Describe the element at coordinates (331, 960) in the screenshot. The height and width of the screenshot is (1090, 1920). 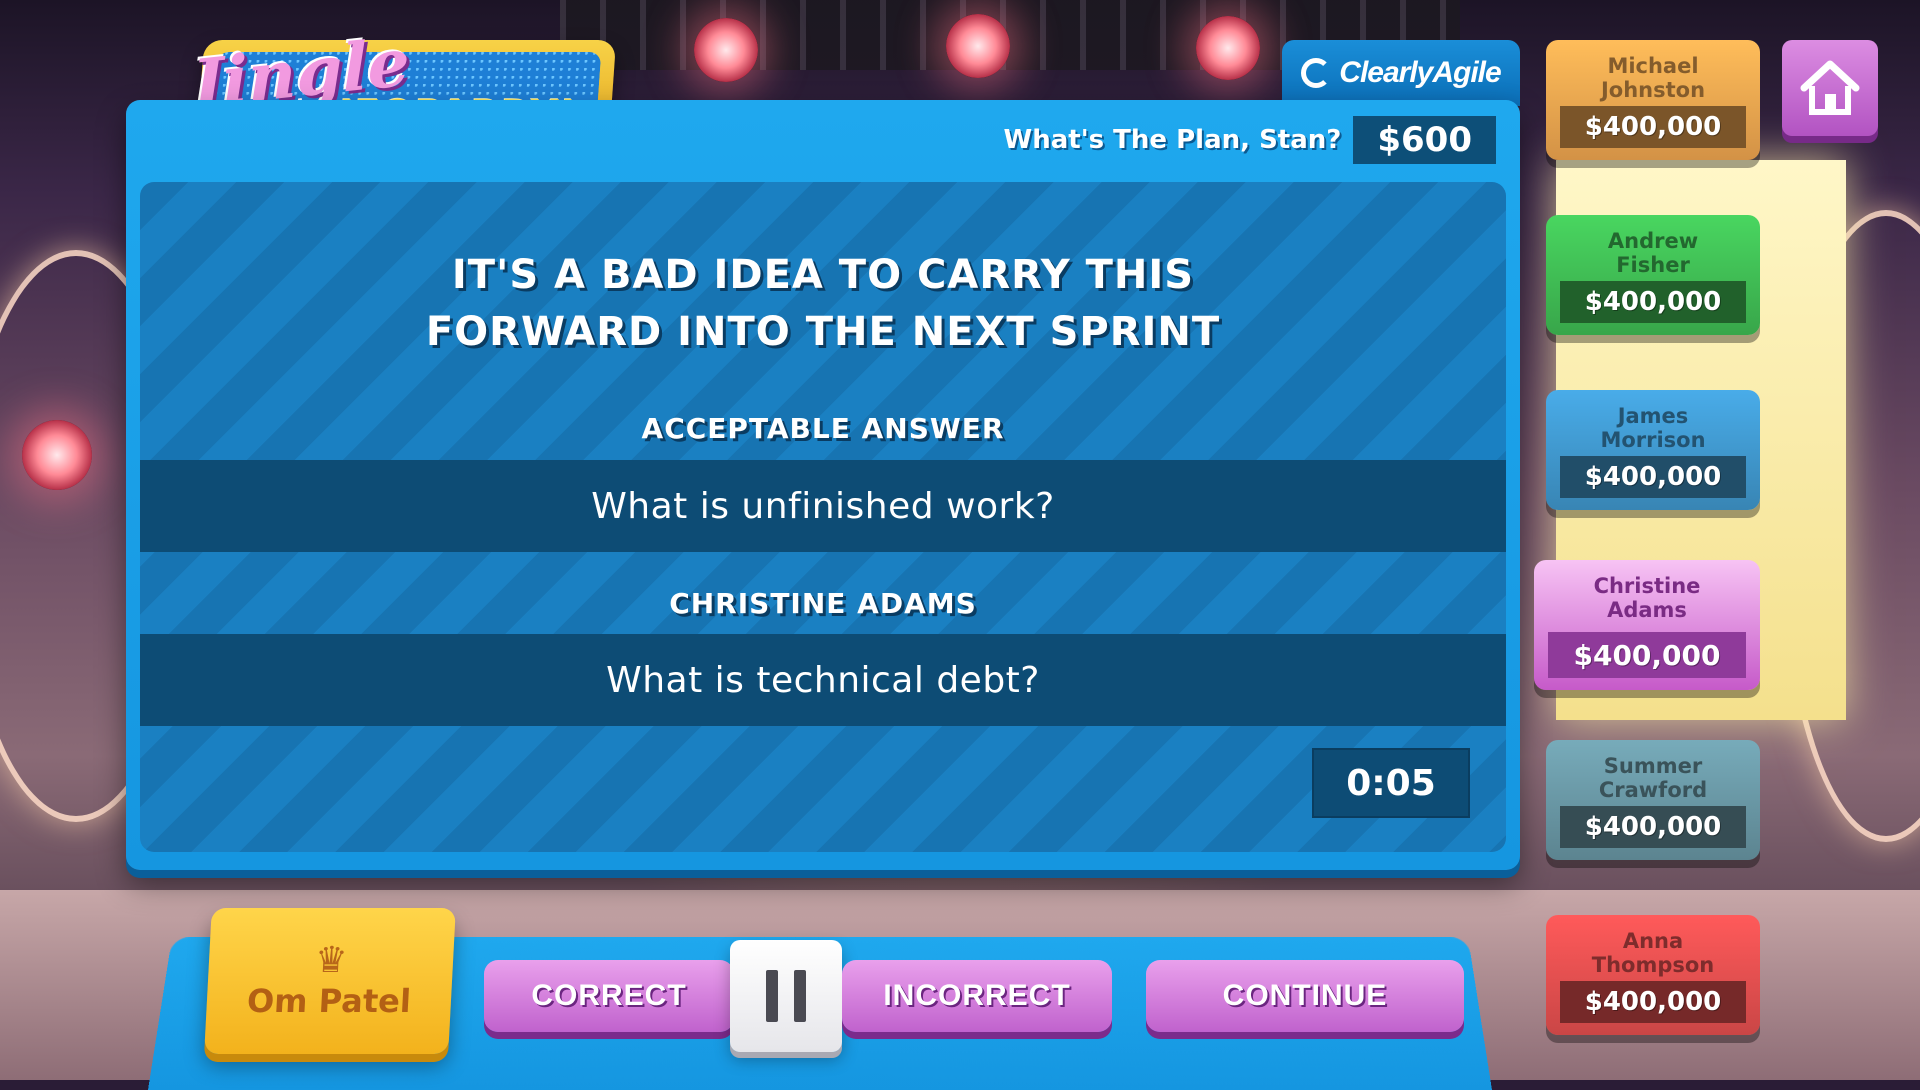
I see `crown-icon: ♛` at that location.